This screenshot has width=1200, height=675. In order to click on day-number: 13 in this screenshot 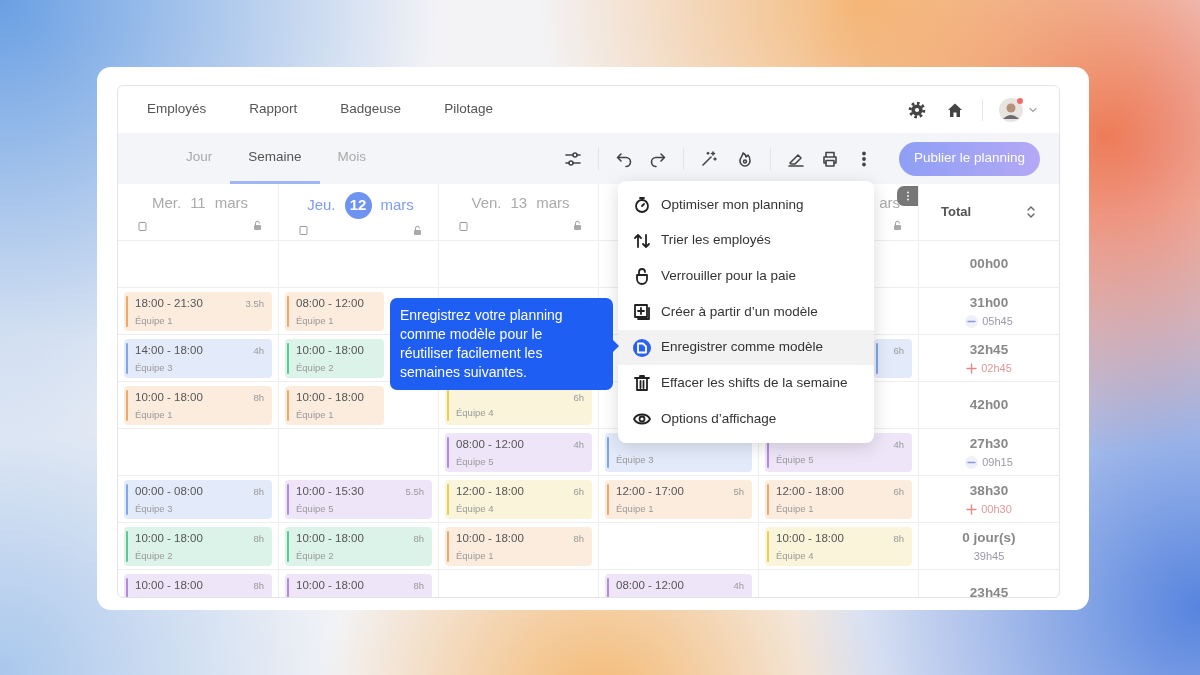, I will do `click(519, 203)`.